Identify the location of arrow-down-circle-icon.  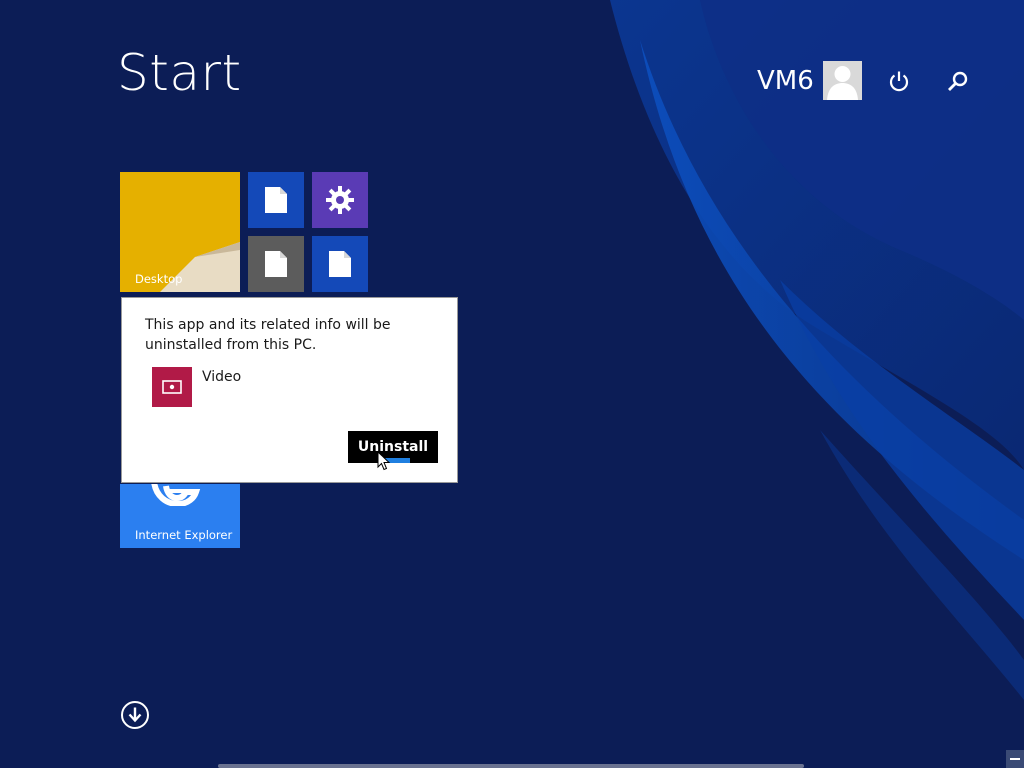
(135, 715).